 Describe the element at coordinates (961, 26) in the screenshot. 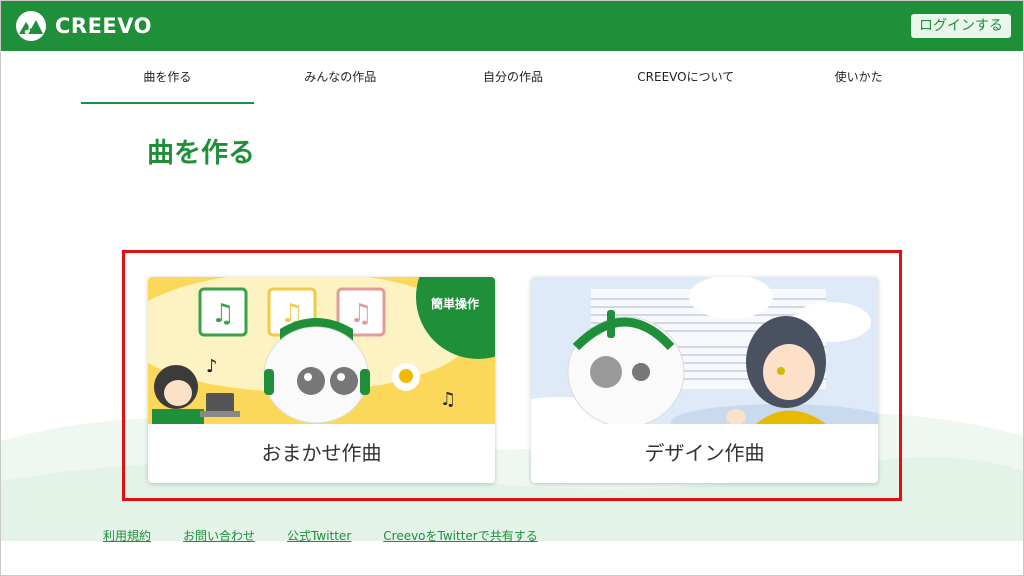

I see `login-button: ログインする` at that location.